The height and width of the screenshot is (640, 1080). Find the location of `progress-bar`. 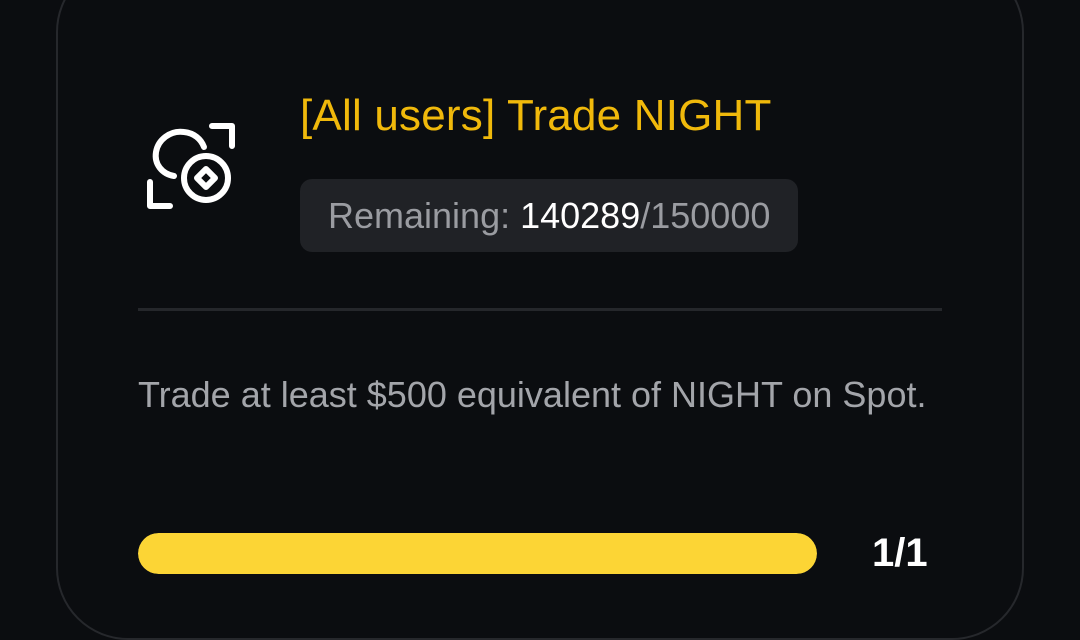

progress-bar is located at coordinates (477, 553).